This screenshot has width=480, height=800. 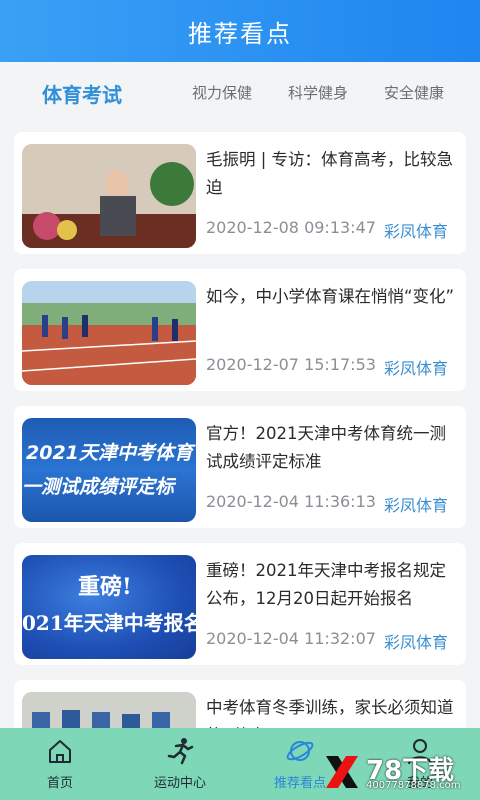 I want to click on article-date: 2020-12-07 15:17:53, so click(x=291, y=364).